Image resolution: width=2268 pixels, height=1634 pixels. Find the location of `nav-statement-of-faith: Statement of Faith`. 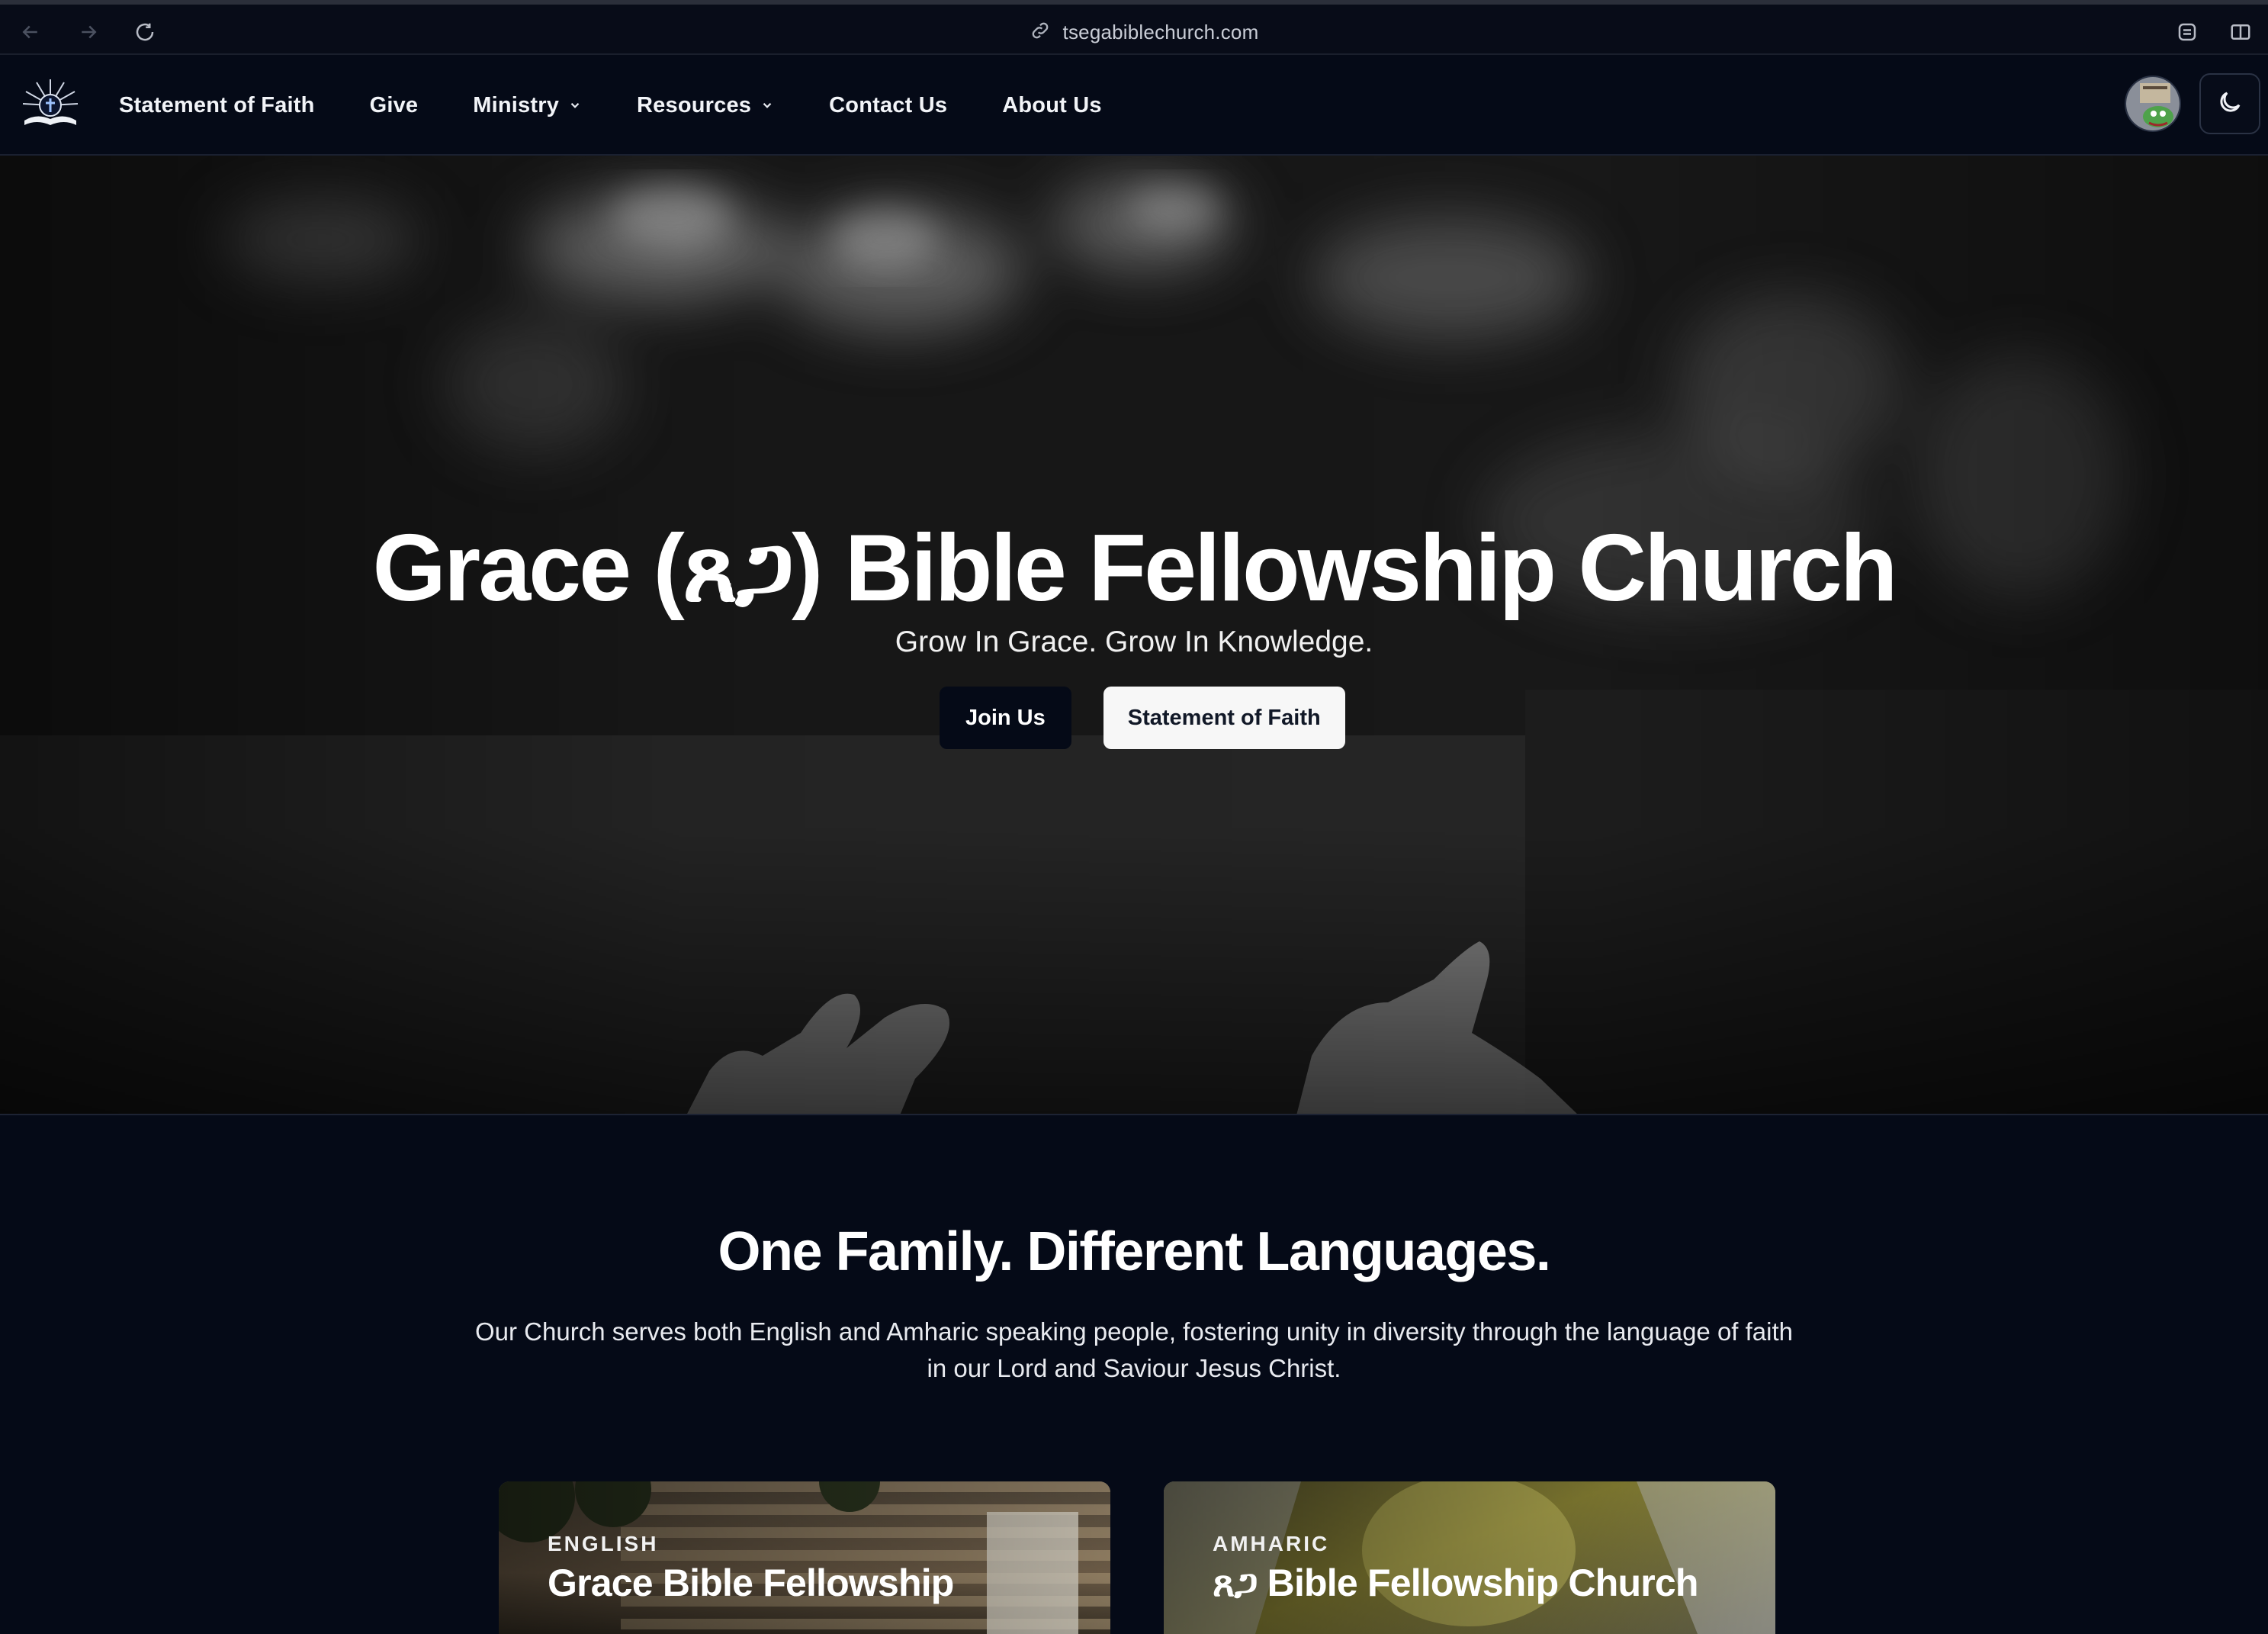

nav-statement-of-faith: Statement of Faith is located at coordinates (217, 105).